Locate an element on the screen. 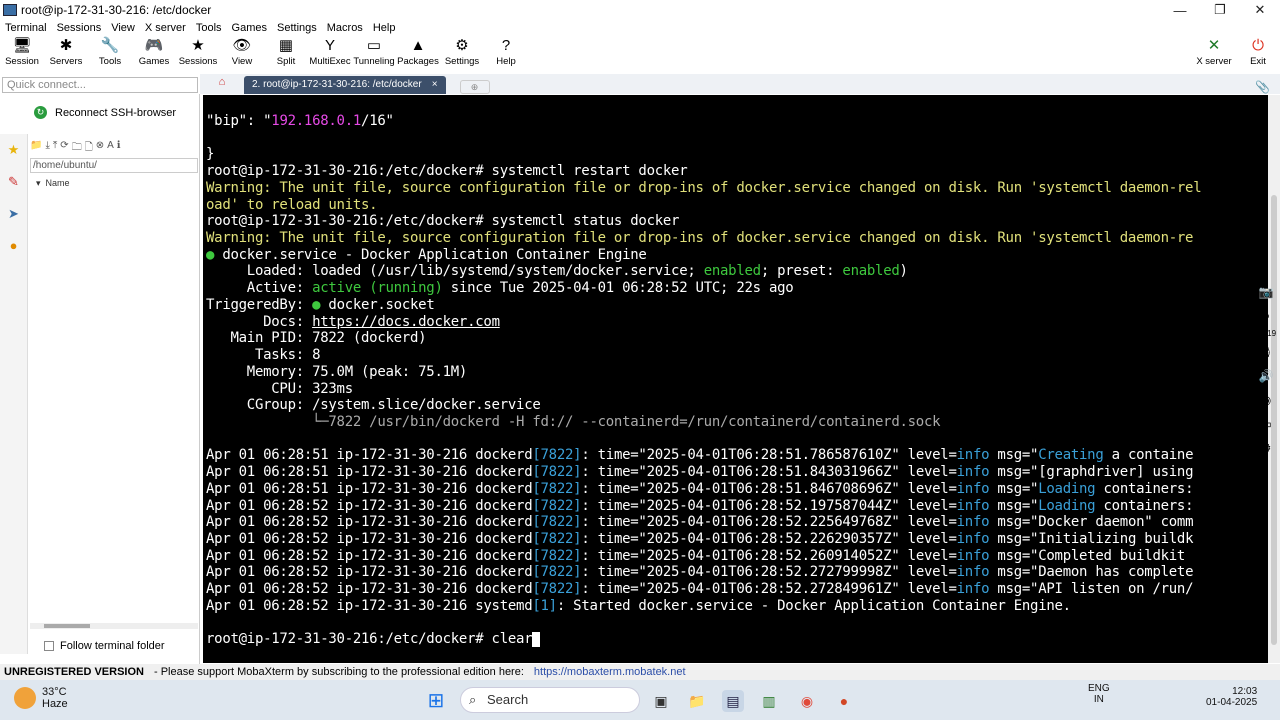 The width and height of the screenshot is (1280, 720). microphone-icon: 🎙 is located at coordinates (1266, 352).